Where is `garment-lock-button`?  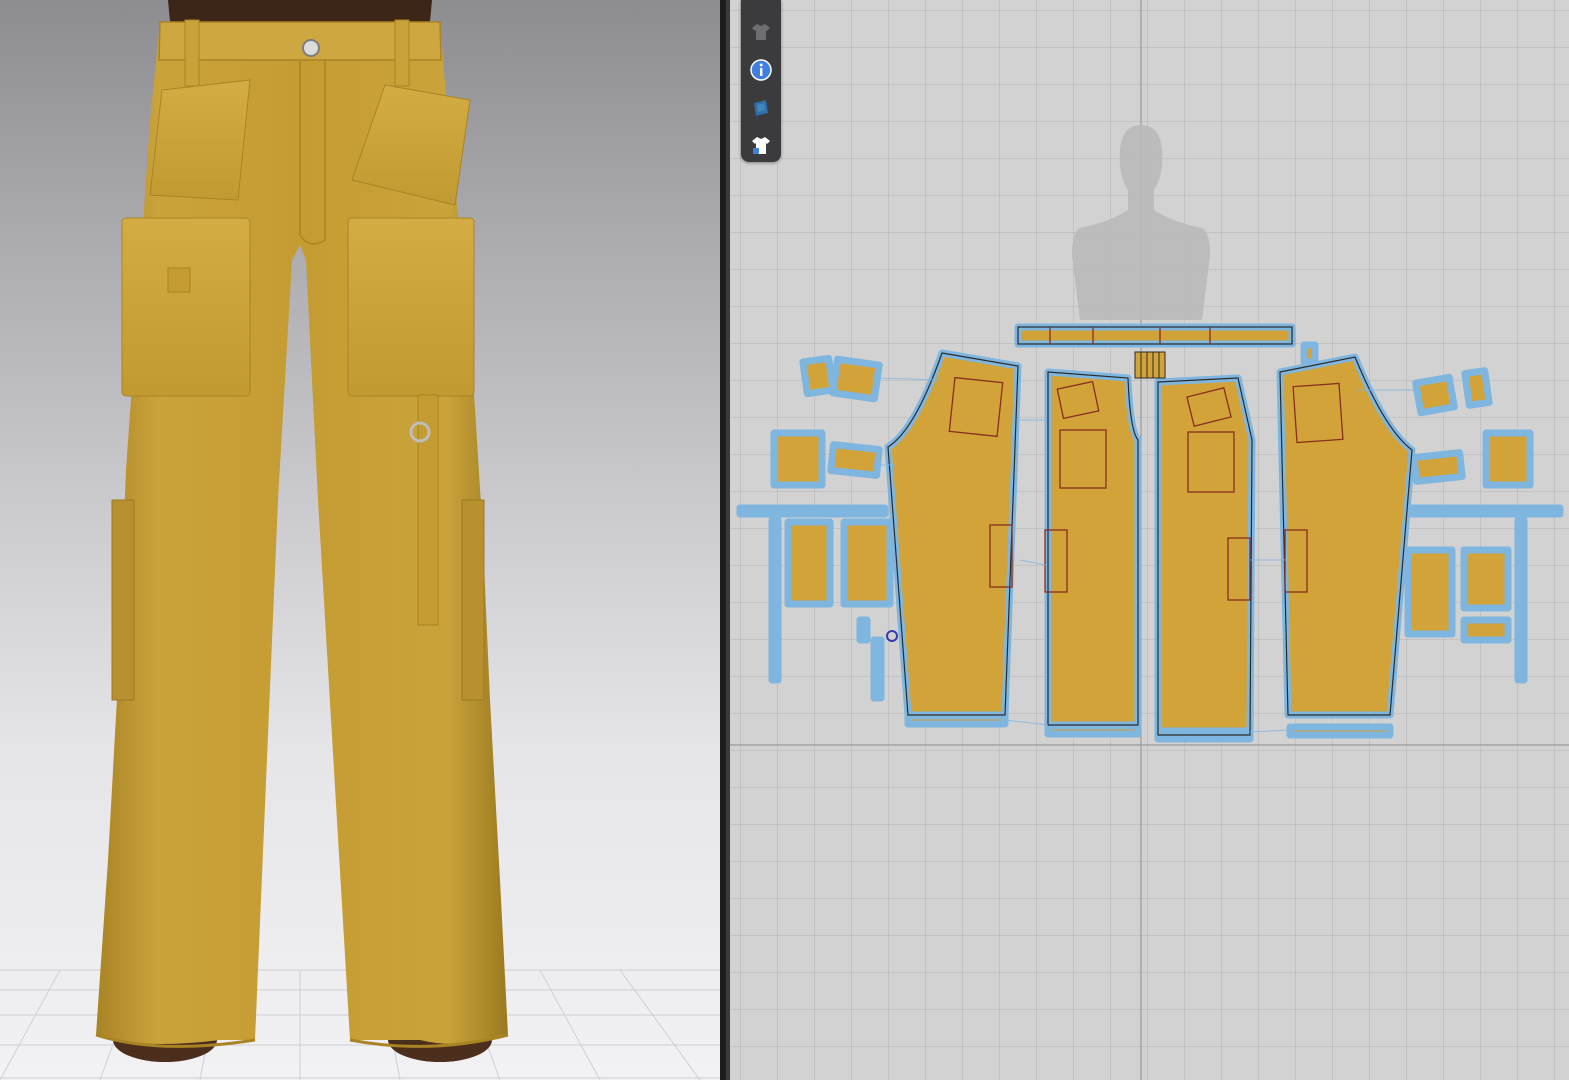
garment-lock-button is located at coordinates (761, 146).